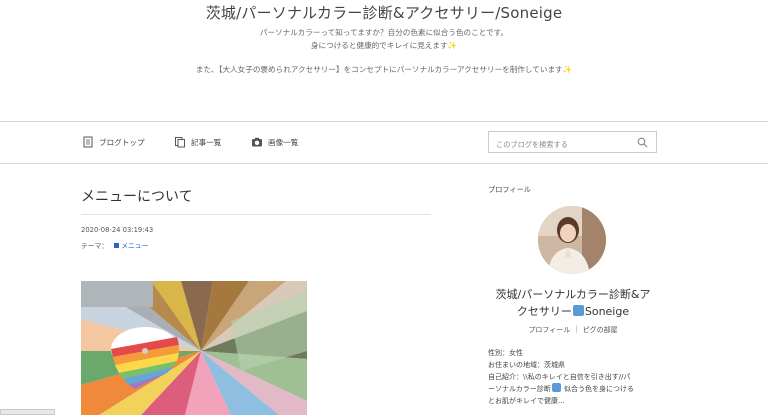 This screenshot has width=768, height=415. I want to click on profile-intro-line2-pre: ーソナルカラー診断, so click(519, 389).